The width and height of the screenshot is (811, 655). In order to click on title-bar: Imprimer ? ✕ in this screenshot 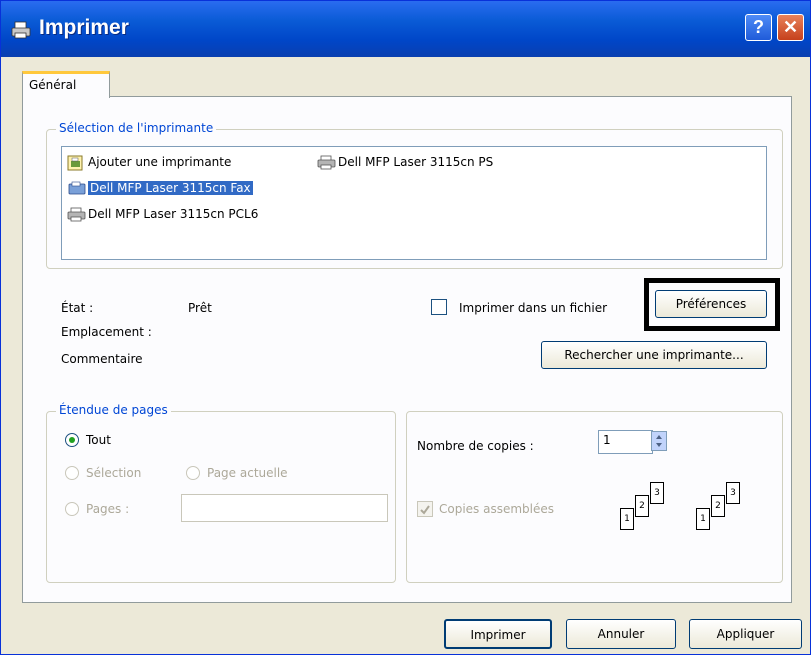, I will do `click(405, 29)`.